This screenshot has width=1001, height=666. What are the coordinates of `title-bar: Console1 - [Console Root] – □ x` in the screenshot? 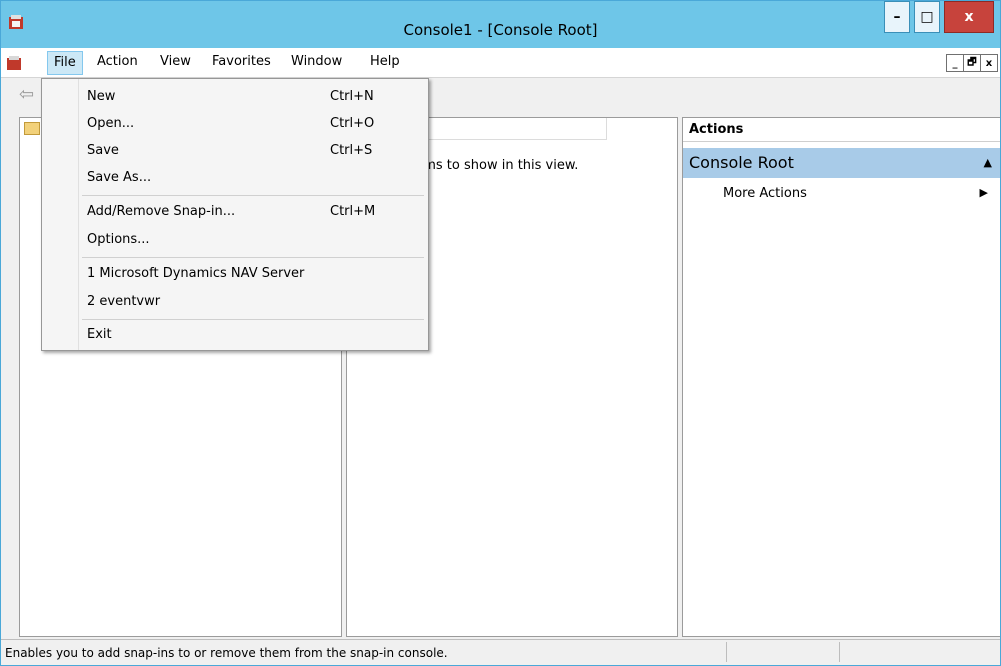 It's located at (500, 24).